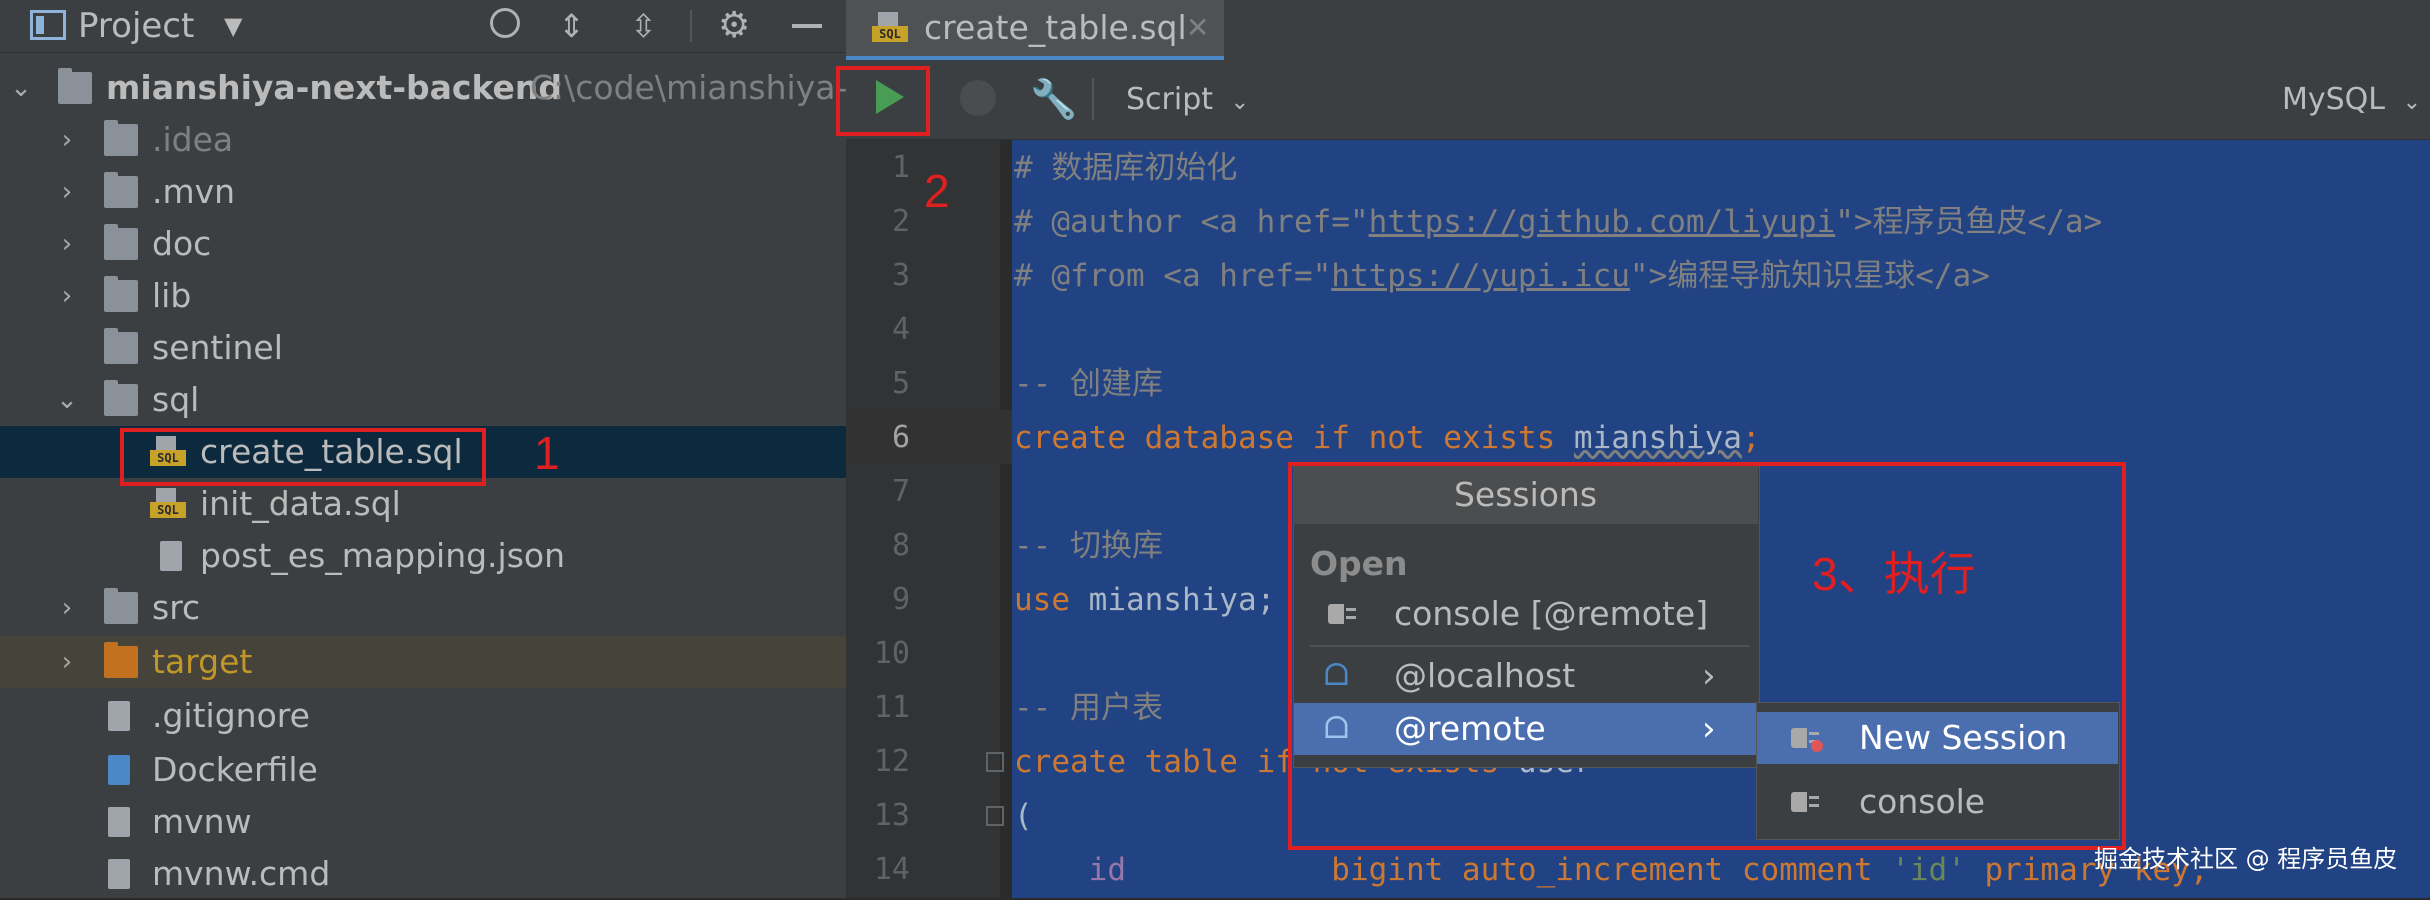 The height and width of the screenshot is (900, 2430). I want to click on tree-item-target: › target, so click(423, 662).